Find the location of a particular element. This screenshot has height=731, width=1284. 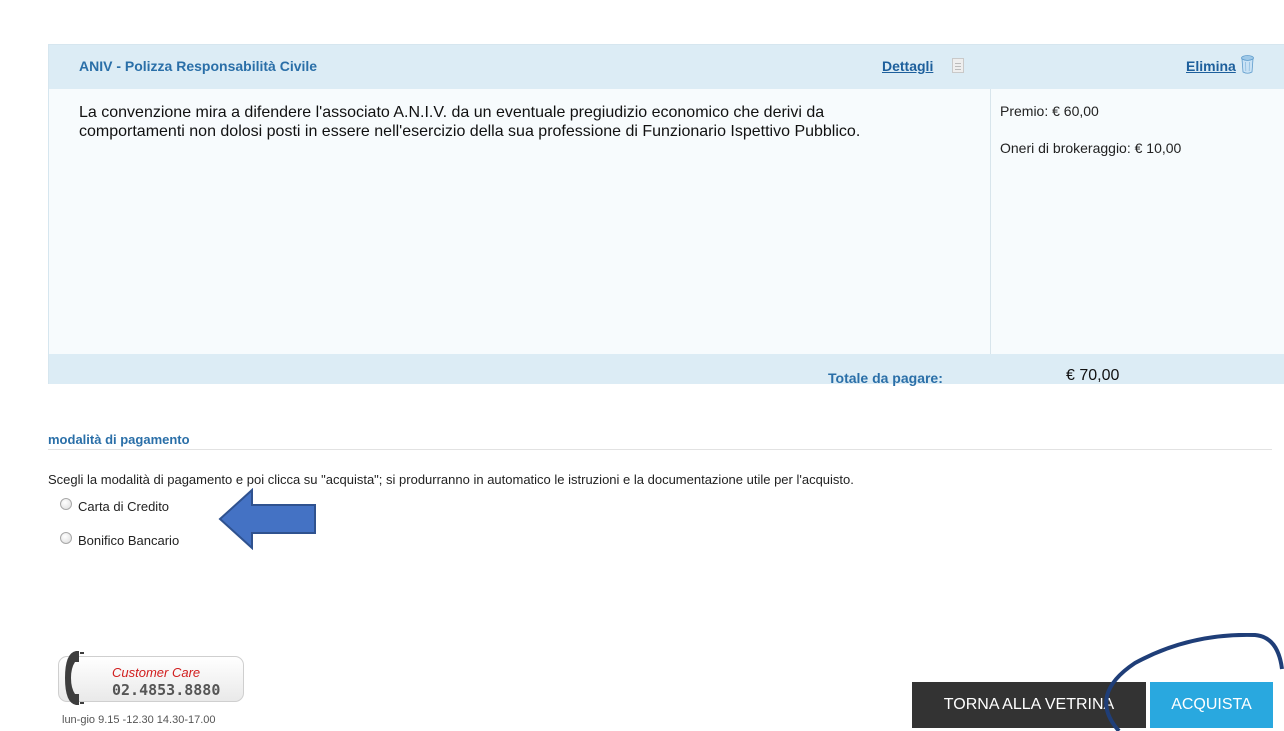

product-title: ANIV - Polizza Responsabilità Civile is located at coordinates (198, 66).